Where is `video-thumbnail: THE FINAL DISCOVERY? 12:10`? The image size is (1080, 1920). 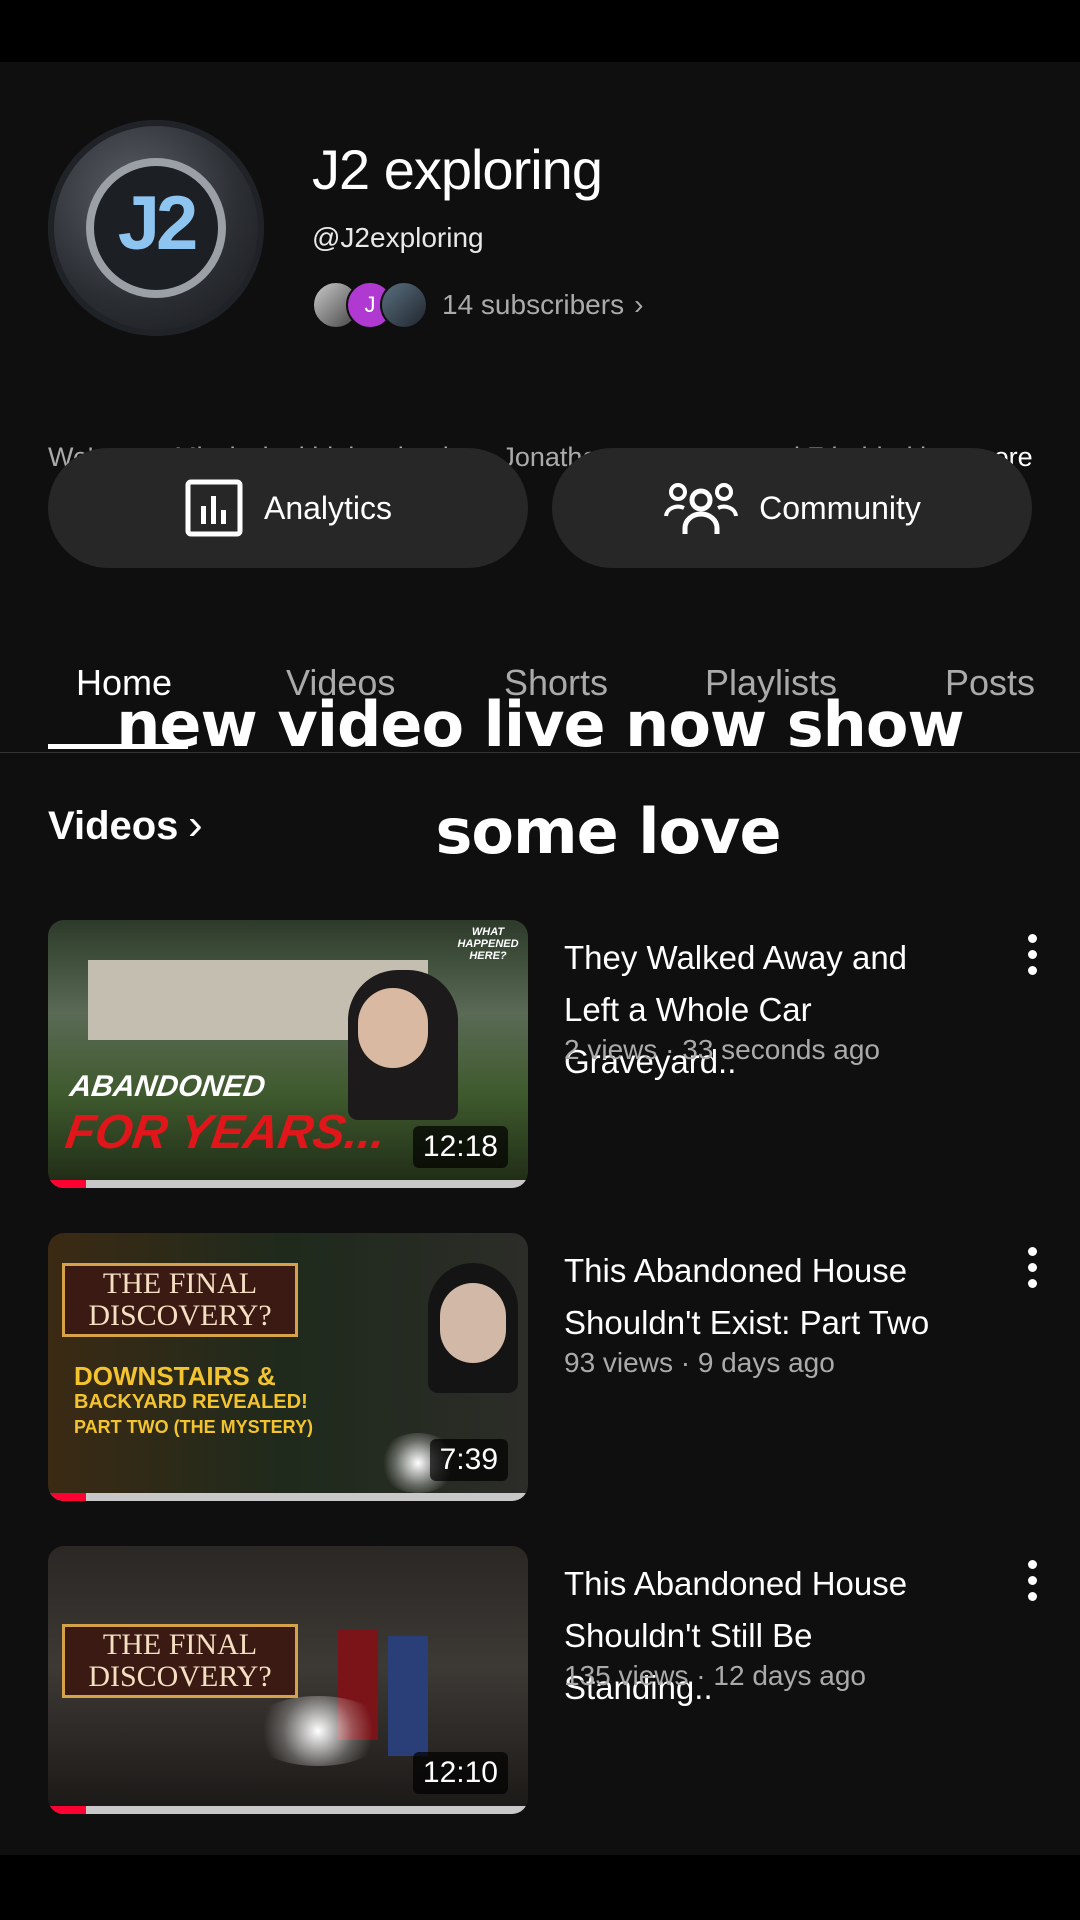 video-thumbnail: THE FINAL DISCOVERY? 12:10 is located at coordinates (288, 1680).